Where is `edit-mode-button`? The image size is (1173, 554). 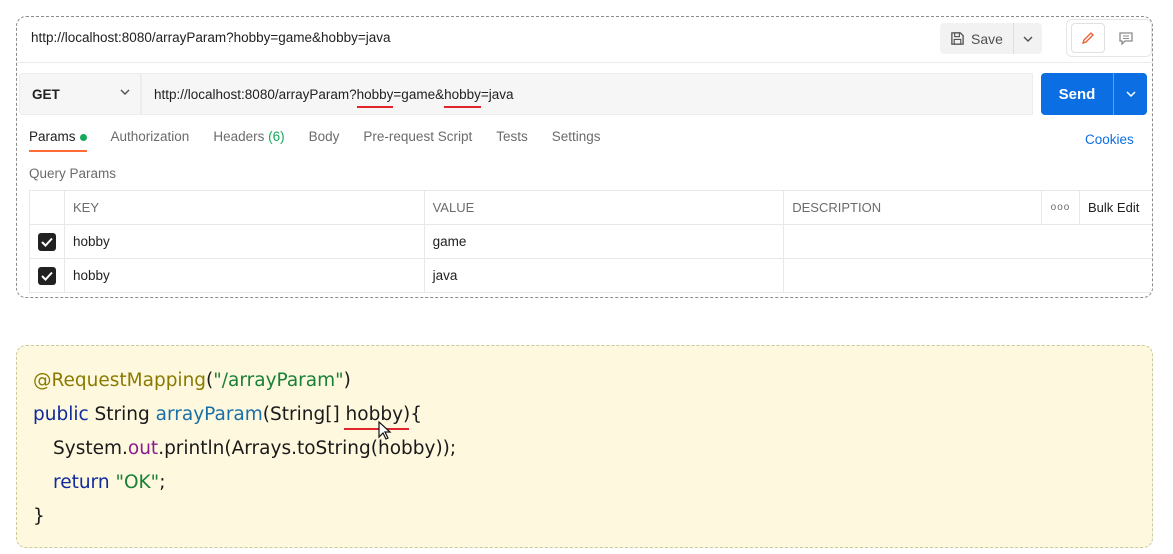 edit-mode-button is located at coordinates (1088, 38).